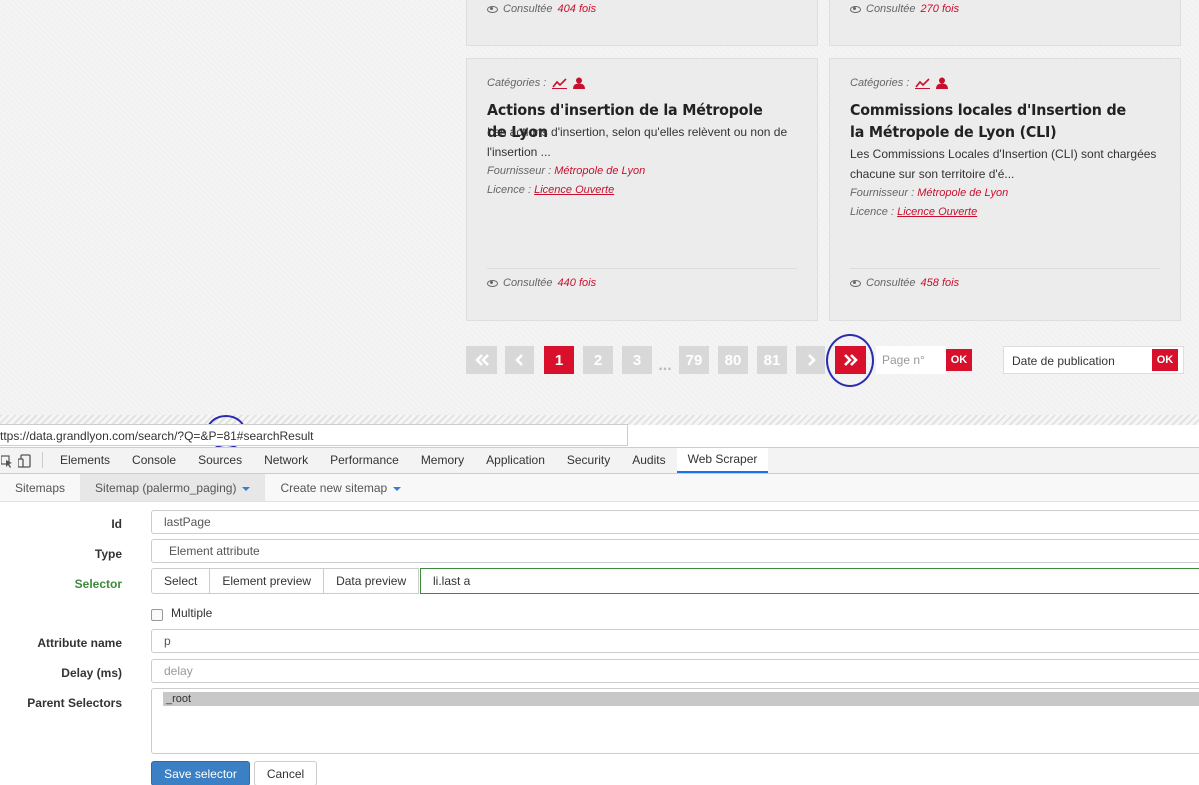 The width and height of the screenshot is (1199, 785). Describe the element at coordinates (79, 643) in the screenshot. I see `attribute-name-label: Attribute name` at that location.